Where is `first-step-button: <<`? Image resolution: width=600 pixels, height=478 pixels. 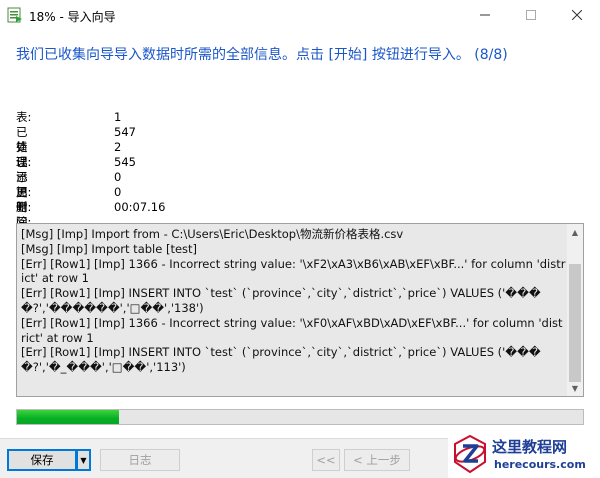
first-step-button: << is located at coordinates (326, 460).